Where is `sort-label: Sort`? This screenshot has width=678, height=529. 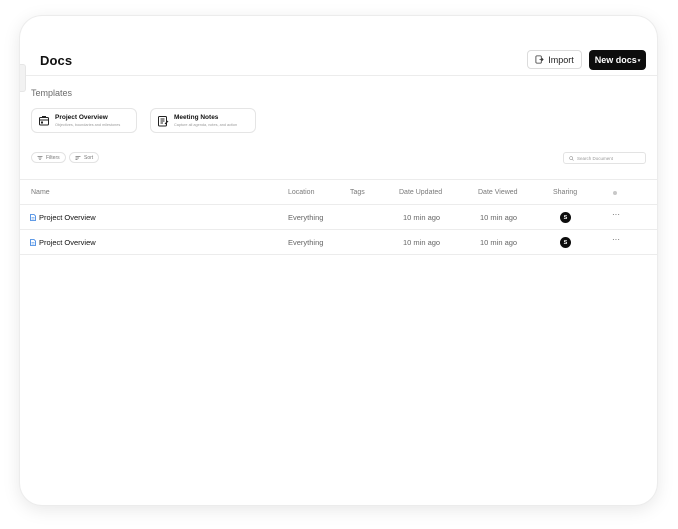
sort-label: Sort is located at coordinates (89, 157).